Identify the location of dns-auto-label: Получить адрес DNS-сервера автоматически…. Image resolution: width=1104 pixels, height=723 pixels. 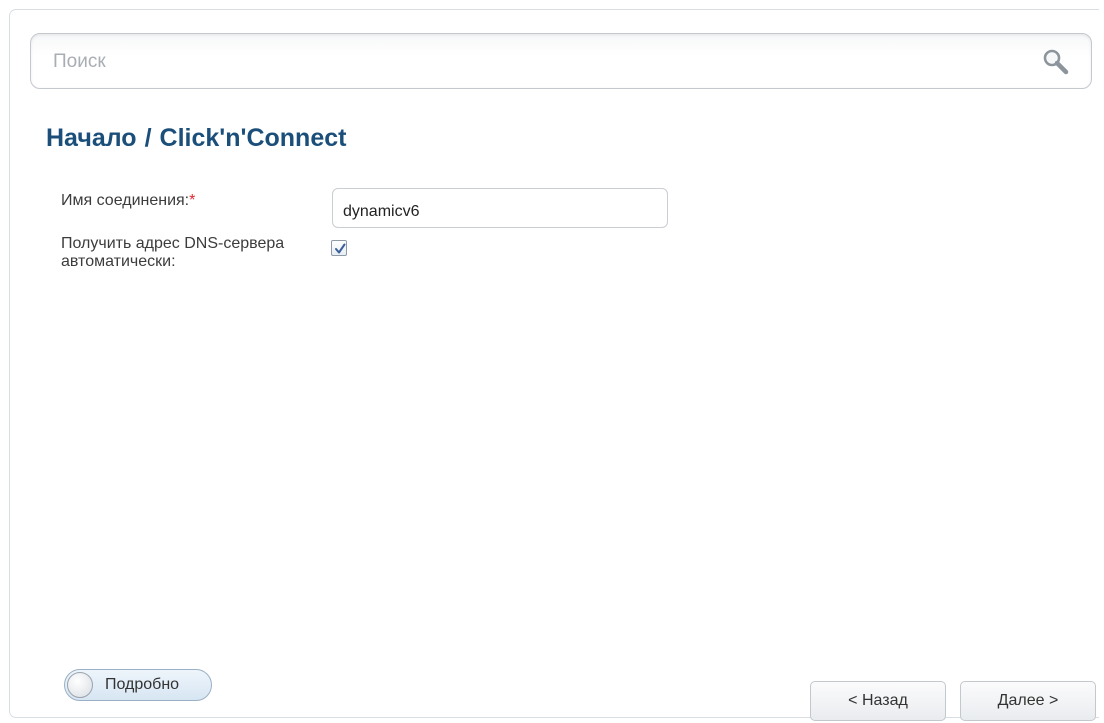
(172, 253).